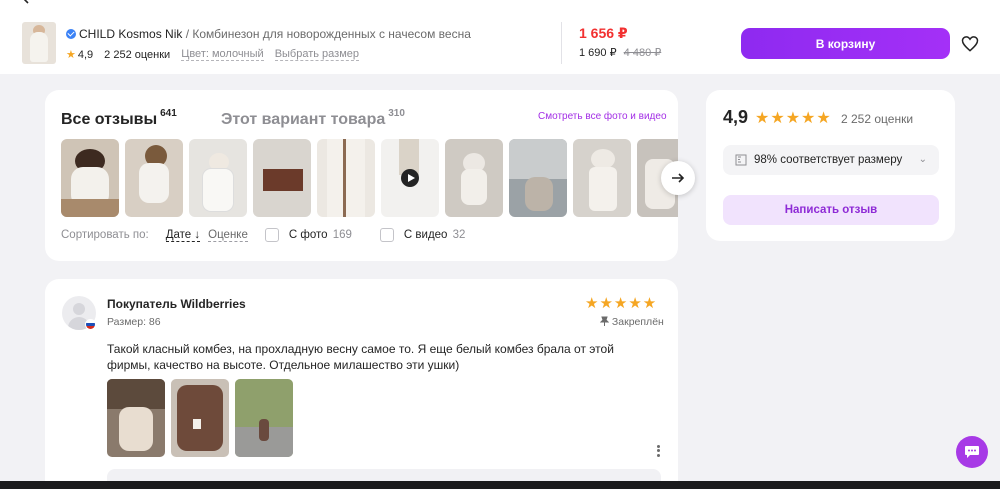 This screenshot has height=489, width=1000. I want to click on verified-check-icon, so click(71, 34).